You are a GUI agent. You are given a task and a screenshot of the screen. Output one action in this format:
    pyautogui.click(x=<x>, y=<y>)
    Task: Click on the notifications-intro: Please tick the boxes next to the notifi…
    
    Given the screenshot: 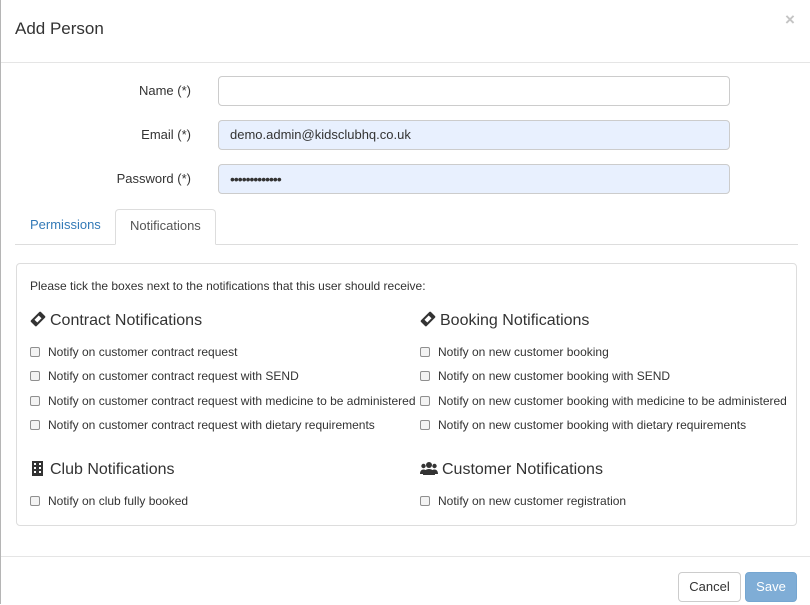 What is the action you would take?
    pyautogui.click(x=228, y=286)
    